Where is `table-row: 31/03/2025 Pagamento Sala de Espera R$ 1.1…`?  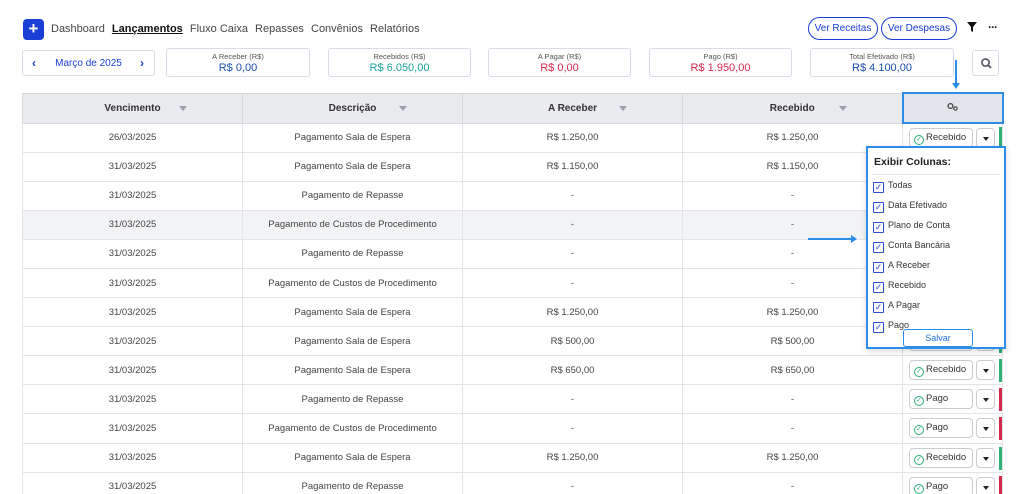
table-row: 31/03/2025 Pagamento Sala de Espera R$ 1.1… is located at coordinates (512, 166).